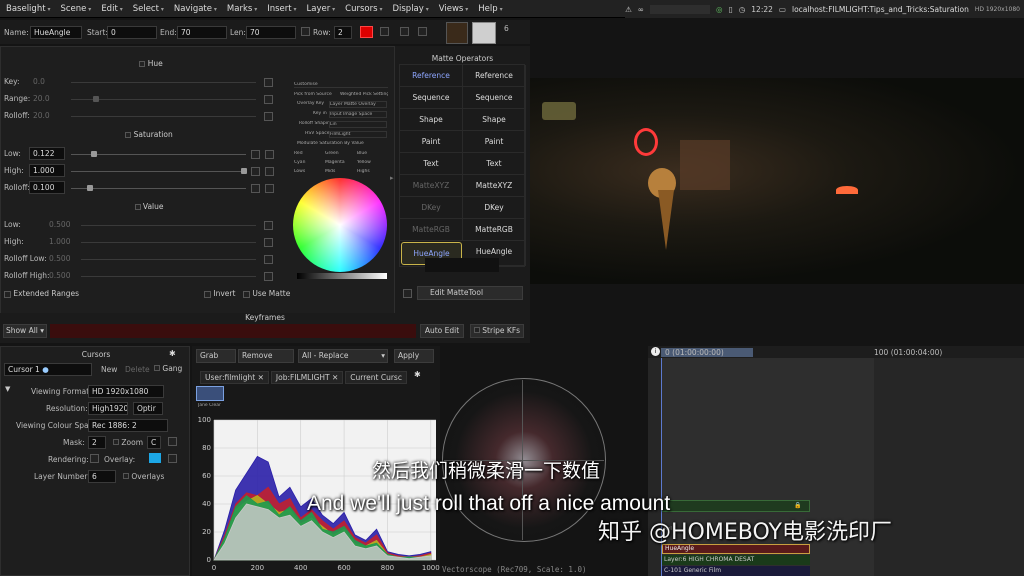  What do you see at coordinates (309, 153) in the screenshot?
I see `preset-red: Red` at bounding box center [309, 153].